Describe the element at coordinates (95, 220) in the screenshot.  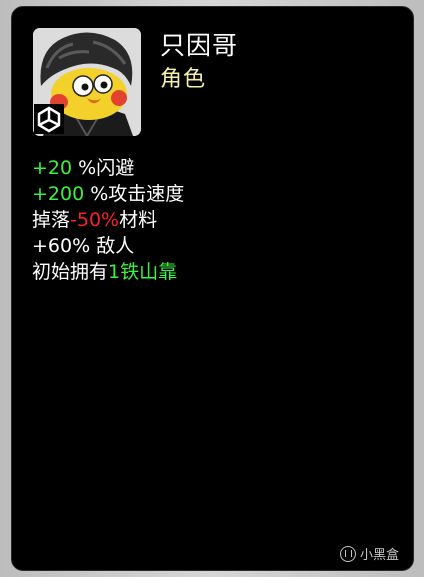
I see `stat-value: -50%` at that location.